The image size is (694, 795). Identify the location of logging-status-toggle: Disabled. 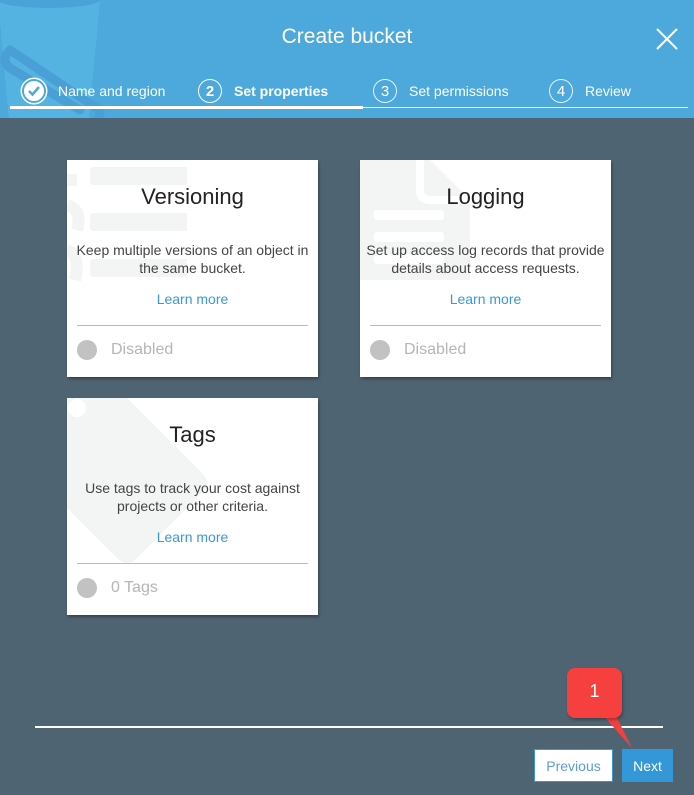
(418, 350).